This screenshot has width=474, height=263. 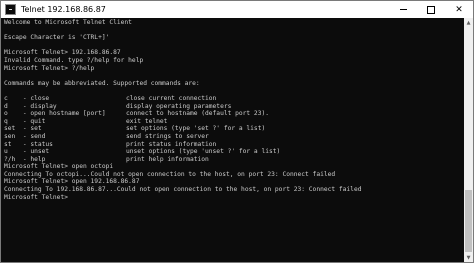 I want to click on window-title: Telnet 192.168.86.87, so click(x=63, y=9).